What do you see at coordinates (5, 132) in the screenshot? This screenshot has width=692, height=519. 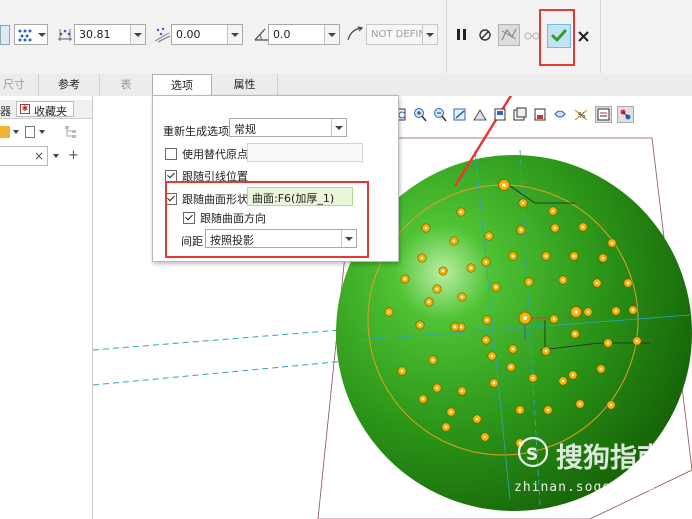 I see `folder-icon` at bounding box center [5, 132].